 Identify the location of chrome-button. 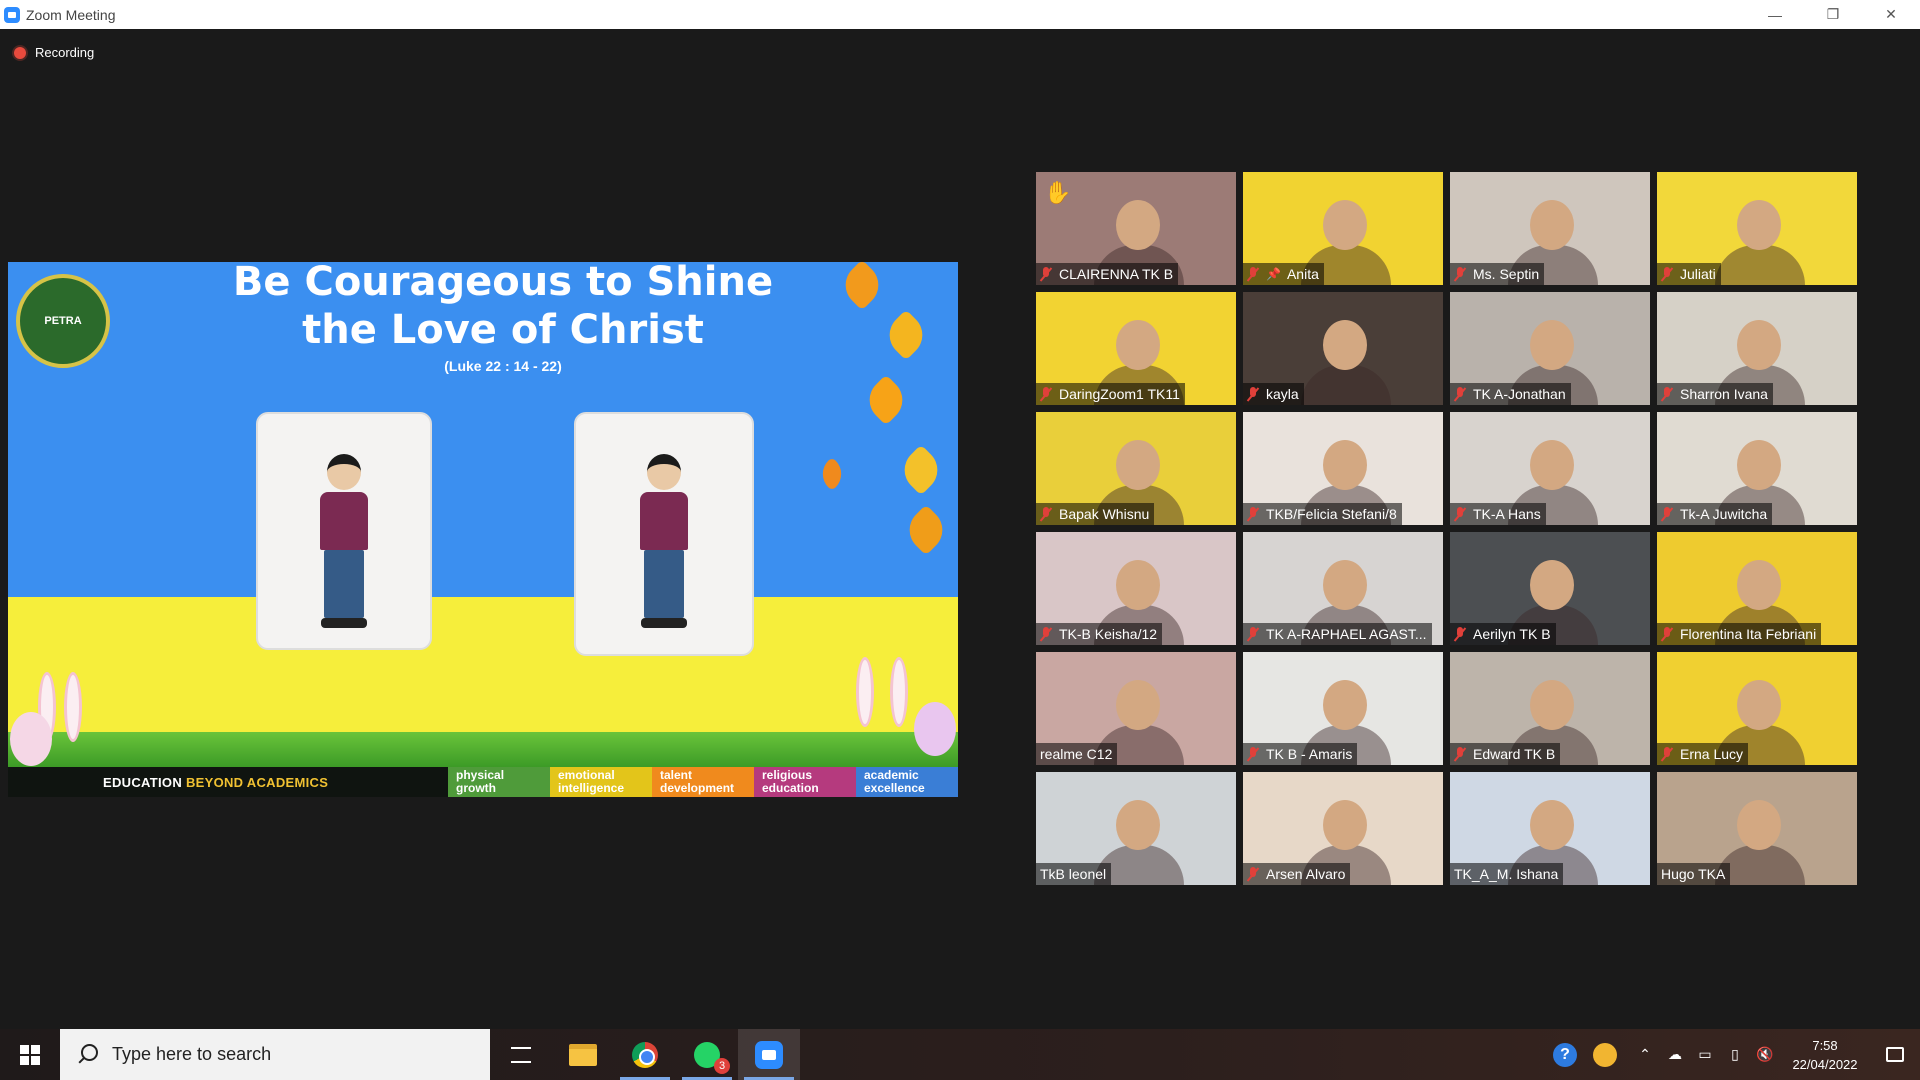
(645, 1054).